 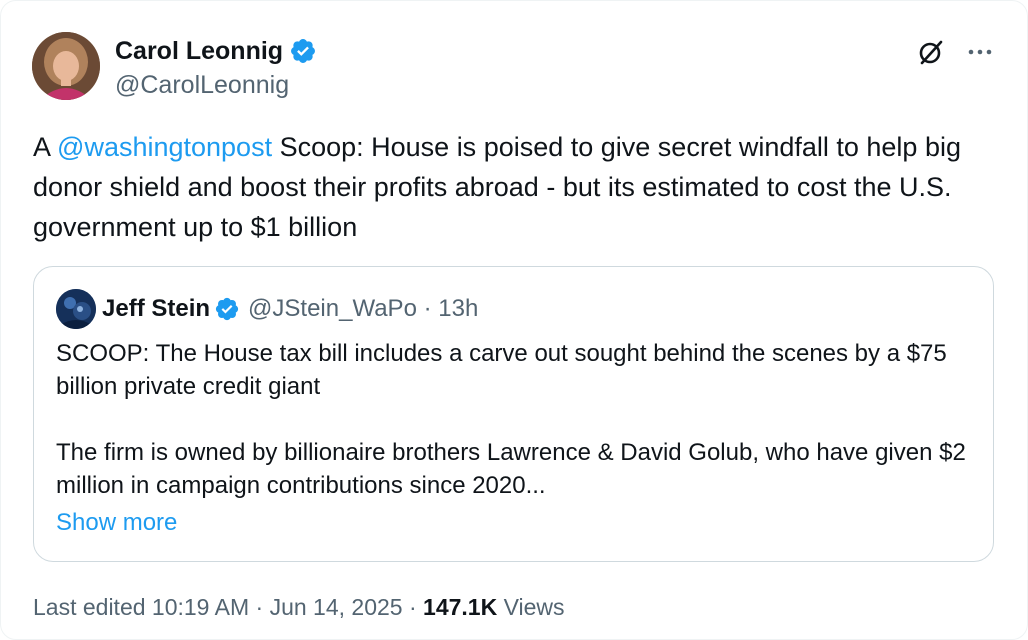 What do you see at coordinates (227, 309) in the screenshot?
I see `quoted-verified-badge-icon` at bounding box center [227, 309].